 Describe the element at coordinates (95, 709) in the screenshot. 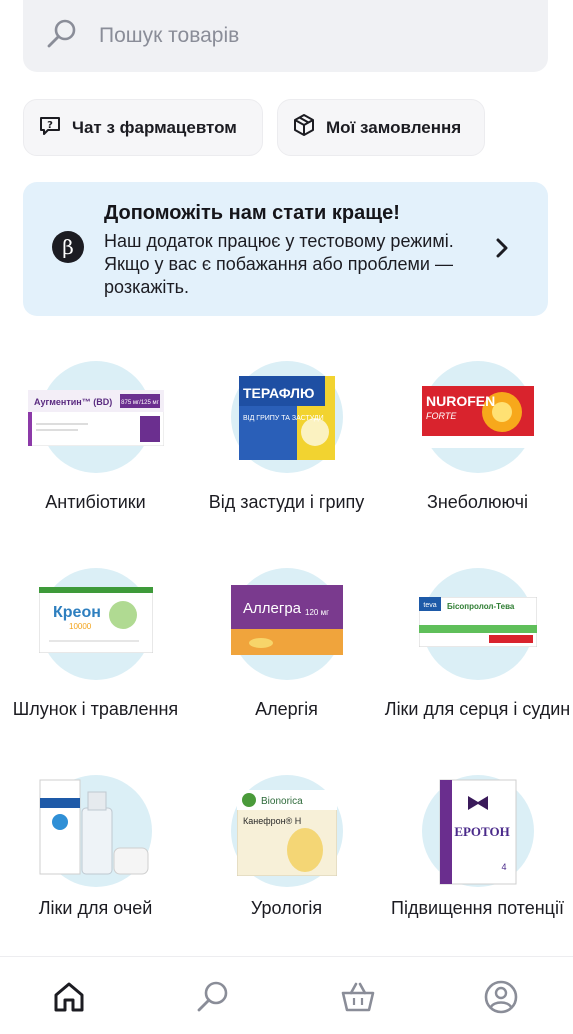

I see `category-label: Шлунок і травлення` at that location.